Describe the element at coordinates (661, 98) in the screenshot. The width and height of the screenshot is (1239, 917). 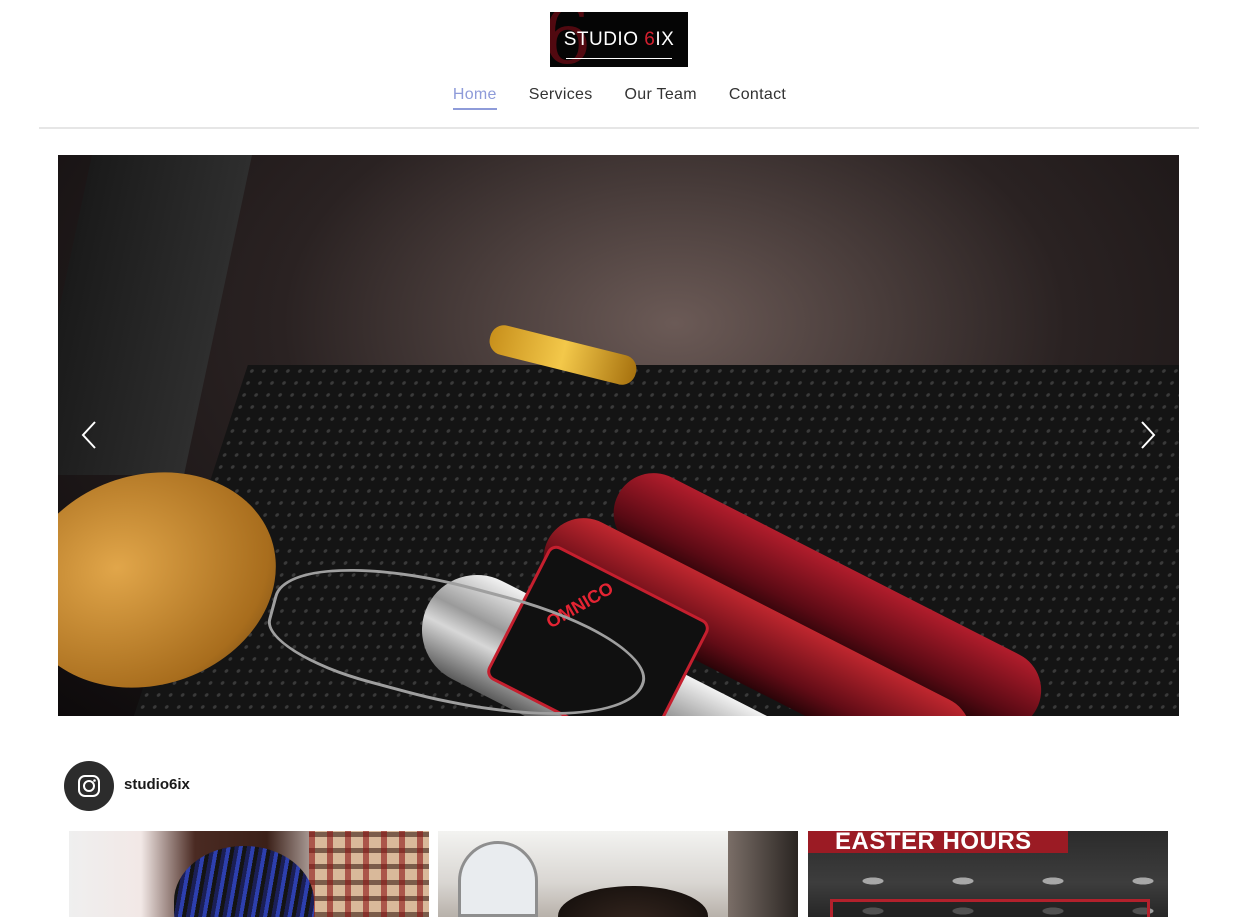
I see `nav-our-team-link: Our Team` at that location.